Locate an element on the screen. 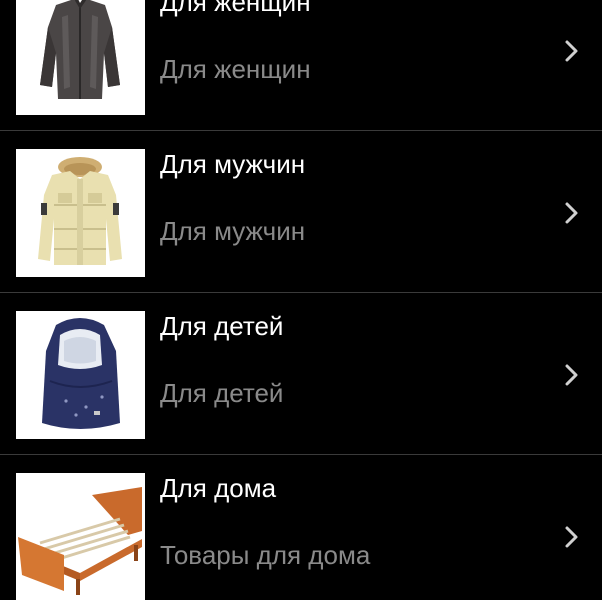 This screenshot has width=602, height=600. bed-frame-image is located at coordinates (80, 536).